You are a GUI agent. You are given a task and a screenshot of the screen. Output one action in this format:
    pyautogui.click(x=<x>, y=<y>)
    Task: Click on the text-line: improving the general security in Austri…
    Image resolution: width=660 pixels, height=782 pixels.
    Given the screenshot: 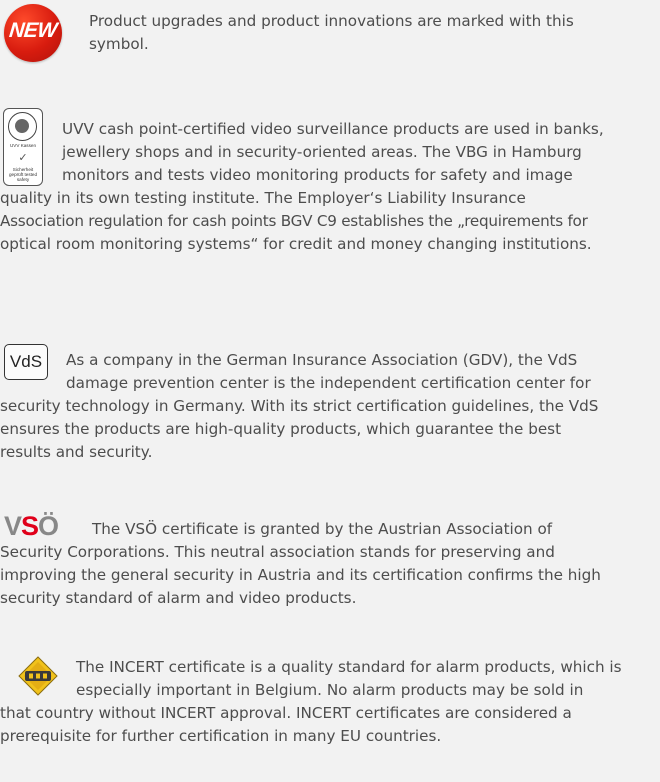 What is the action you would take?
    pyautogui.click(x=300, y=575)
    